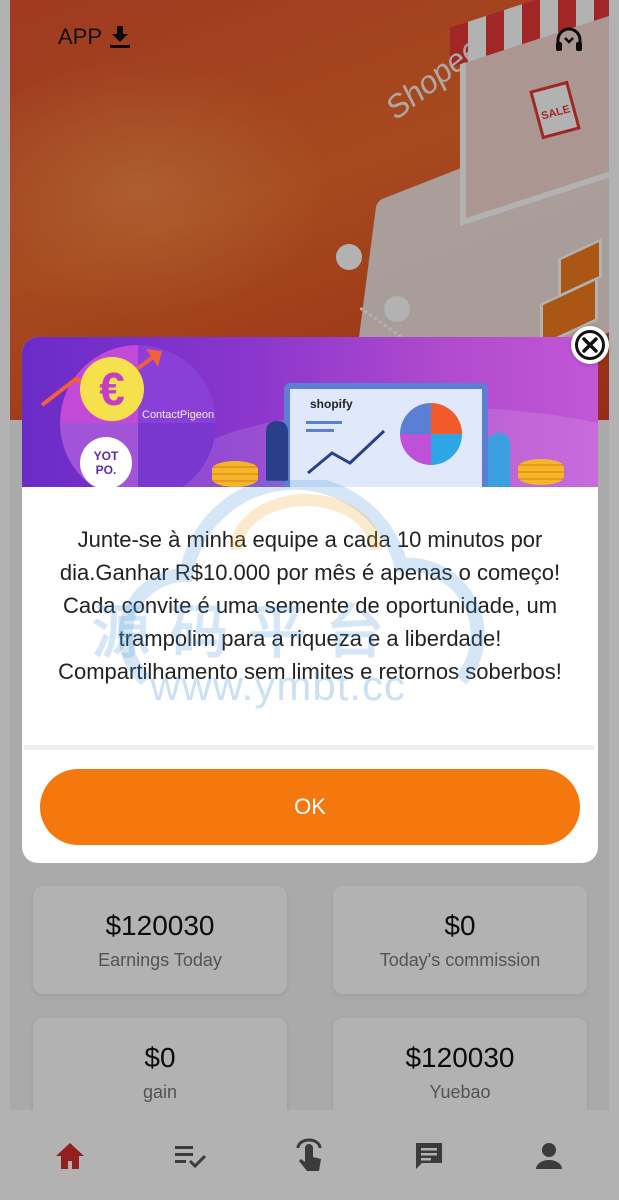  What do you see at coordinates (278, 685) in the screenshot?
I see `watermark-url: www.ymbt.cc` at bounding box center [278, 685].